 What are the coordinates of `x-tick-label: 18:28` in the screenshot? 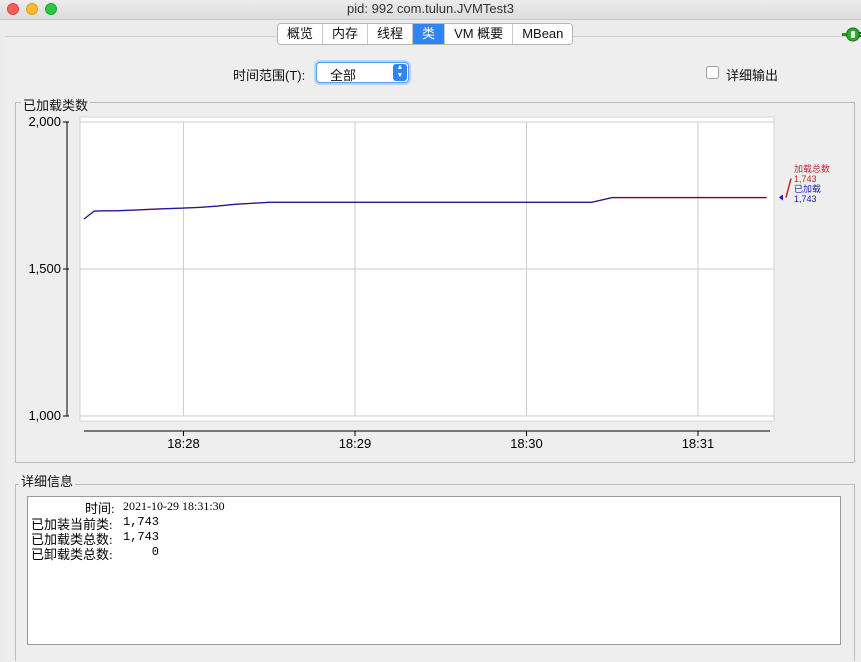 It's located at (183, 443).